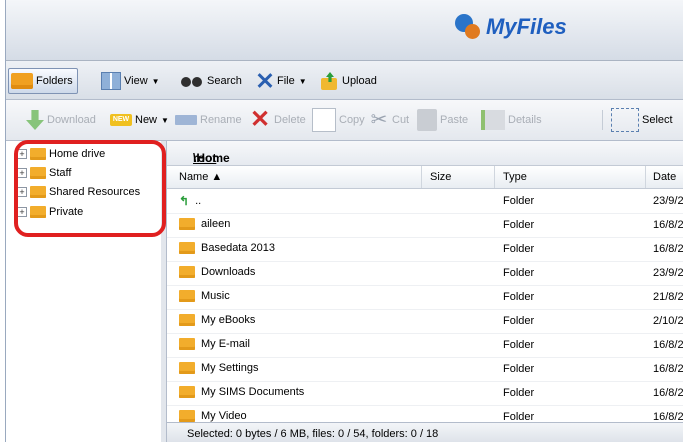 The image size is (683, 442). What do you see at coordinates (359, 81) in the screenshot?
I see `upload-label: Upload` at bounding box center [359, 81].